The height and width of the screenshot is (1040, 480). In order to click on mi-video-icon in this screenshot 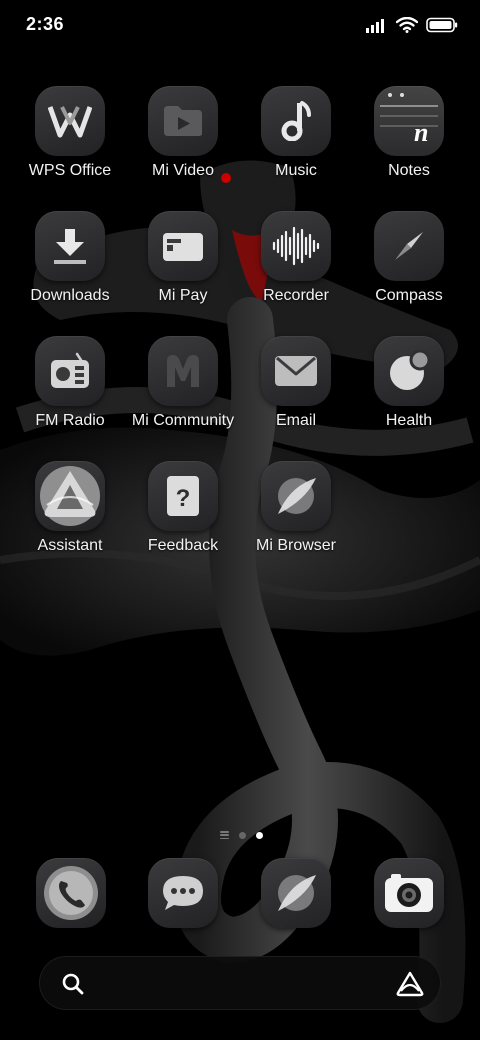, I will do `click(183, 121)`.